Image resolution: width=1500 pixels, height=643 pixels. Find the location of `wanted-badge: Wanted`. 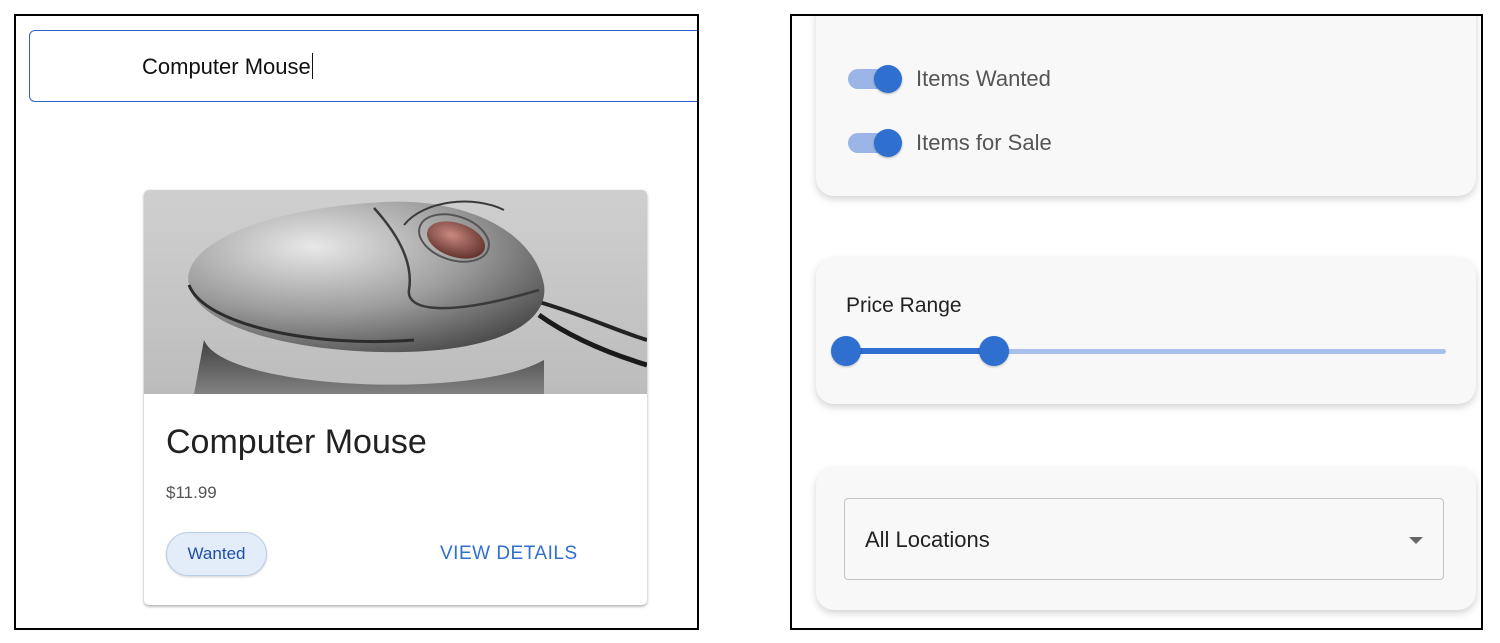

wanted-badge: Wanted is located at coordinates (216, 554).